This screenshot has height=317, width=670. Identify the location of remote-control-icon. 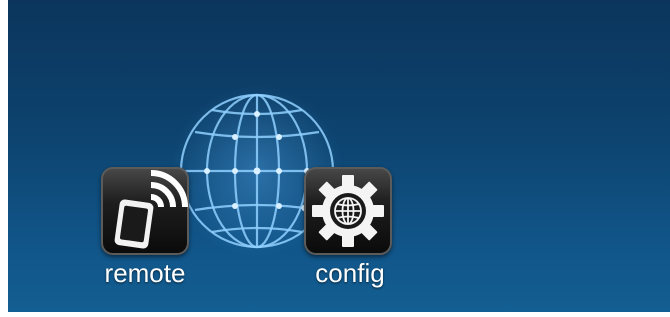
(151, 209).